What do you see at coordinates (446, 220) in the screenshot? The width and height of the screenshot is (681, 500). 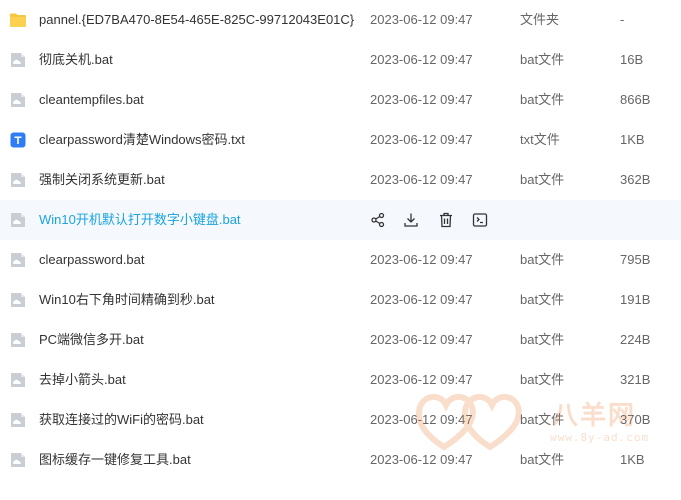 I see `delete-icon` at bounding box center [446, 220].